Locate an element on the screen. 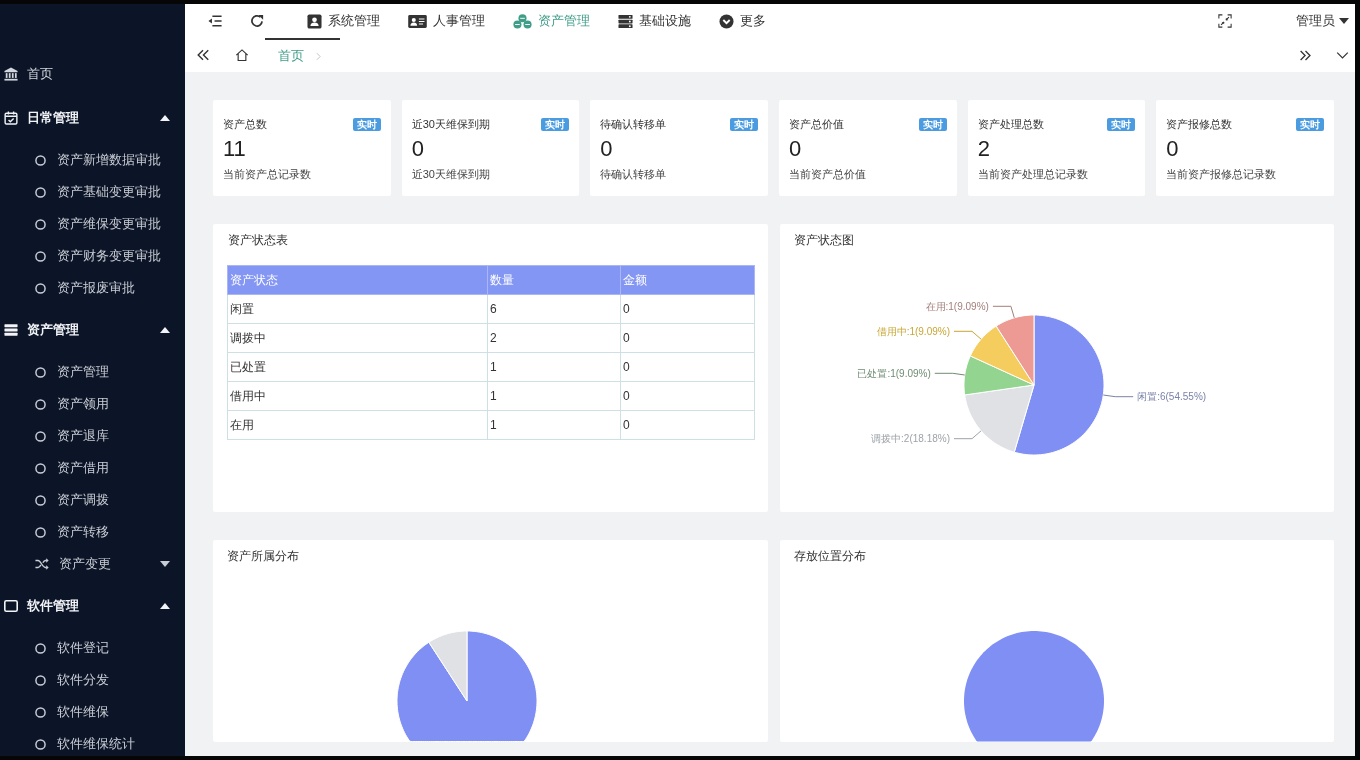  shuffle-icon is located at coordinates (42, 564).